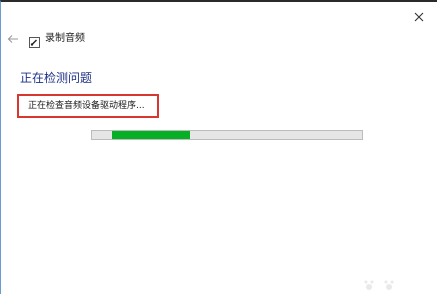 The height and width of the screenshot is (294, 437). What do you see at coordinates (56, 78) in the screenshot?
I see `page-heading: 正在检测问题` at bounding box center [56, 78].